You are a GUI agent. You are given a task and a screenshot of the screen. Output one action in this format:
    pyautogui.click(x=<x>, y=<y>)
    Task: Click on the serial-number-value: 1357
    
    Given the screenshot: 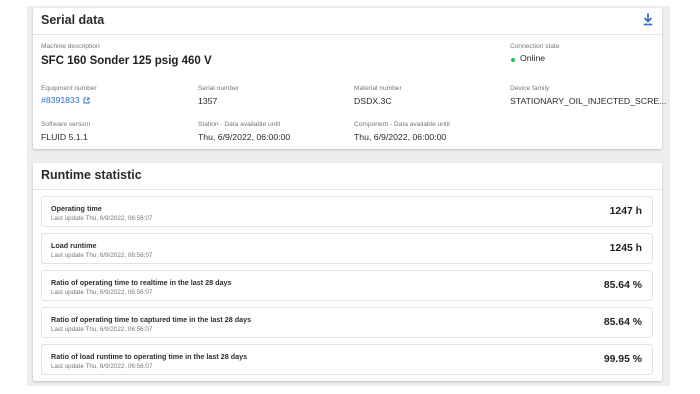 What is the action you would take?
    pyautogui.click(x=208, y=101)
    